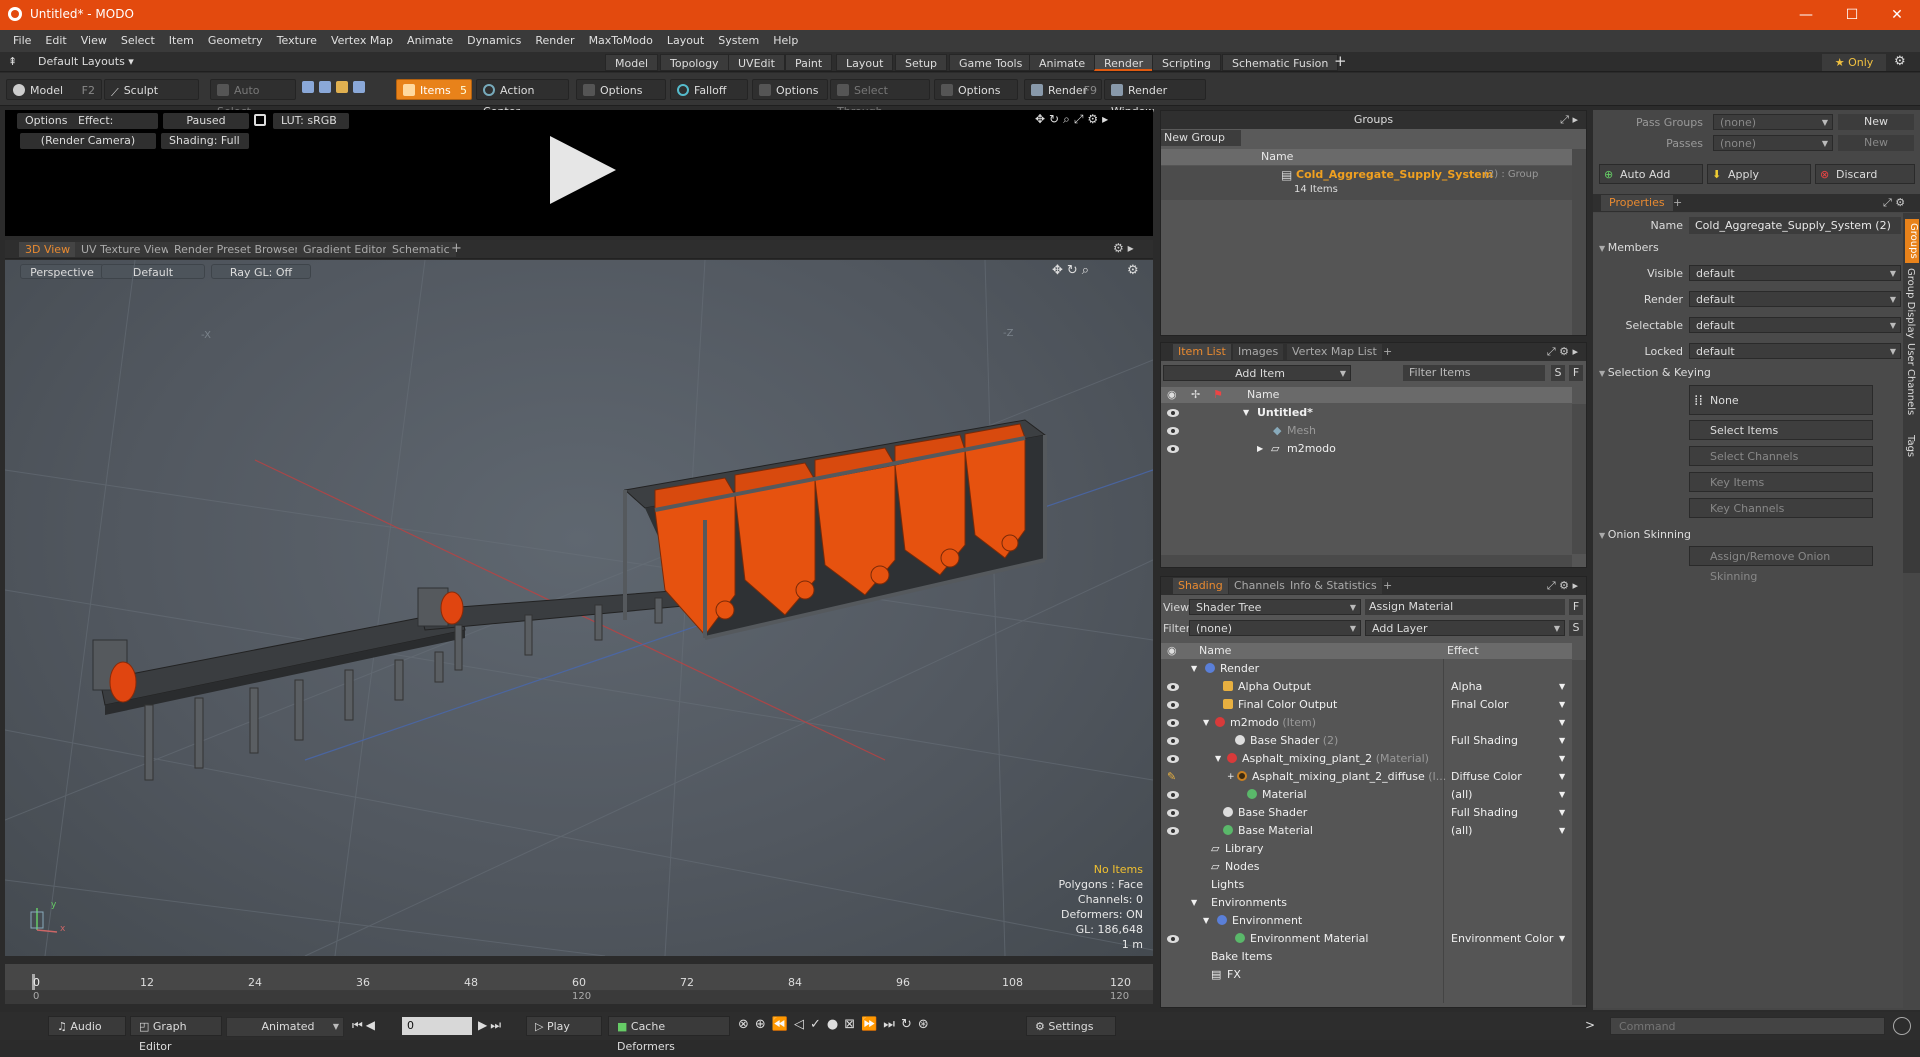  Describe the element at coordinates (430, 41) in the screenshot. I see `menu-animate: Animate` at that location.